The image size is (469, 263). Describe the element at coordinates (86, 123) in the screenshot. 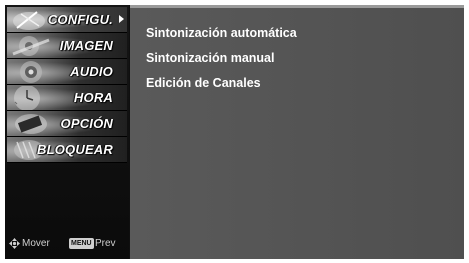

I see `sidebar-item-label: OPCIÓN` at that location.